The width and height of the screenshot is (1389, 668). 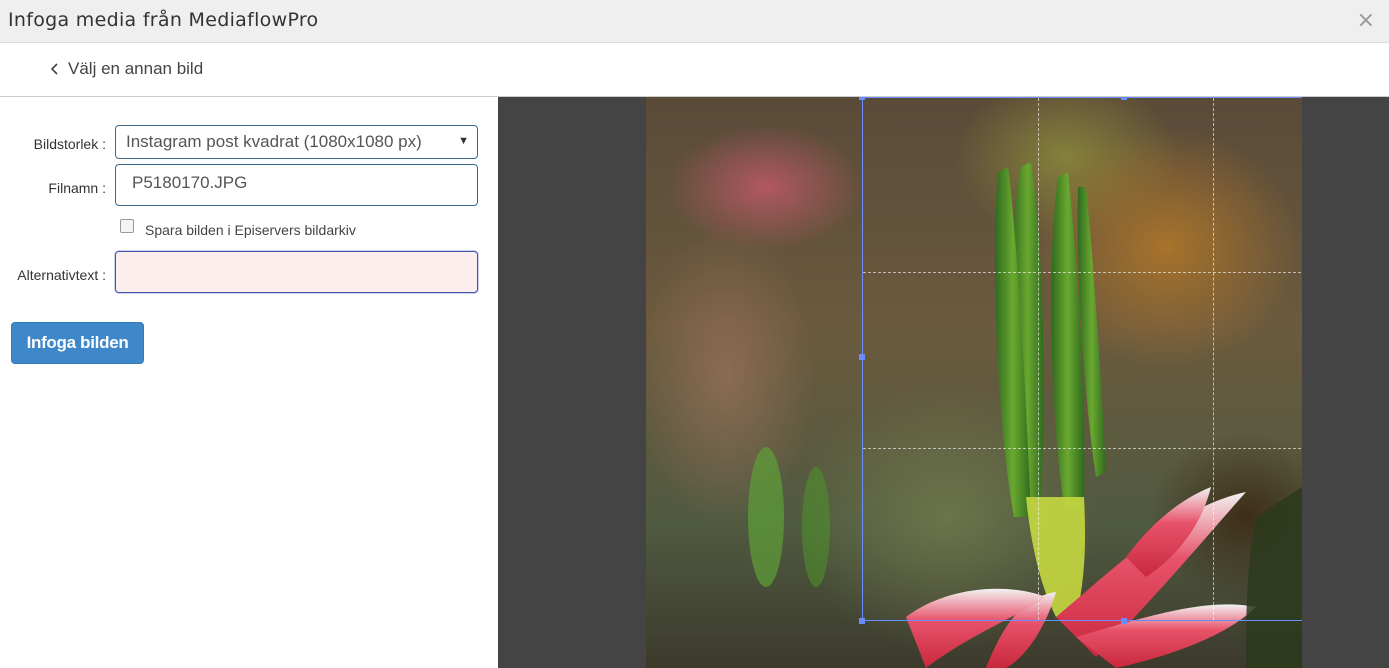 What do you see at coordinates (694, 21) in the screenshot?
I see `dialog-titlebar: Infoga media från MediaflowPro ×` at bounding box center [694, 21].